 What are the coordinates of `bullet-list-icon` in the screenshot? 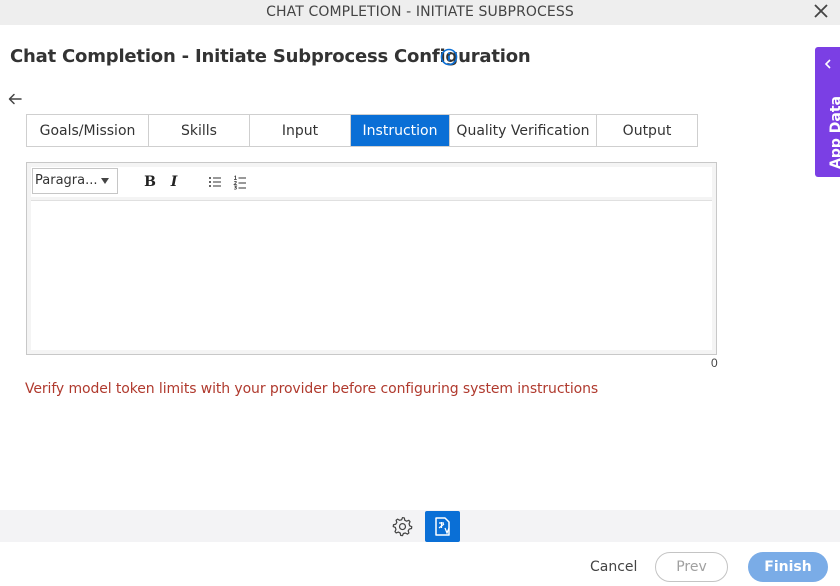 It's located at (215, 182).